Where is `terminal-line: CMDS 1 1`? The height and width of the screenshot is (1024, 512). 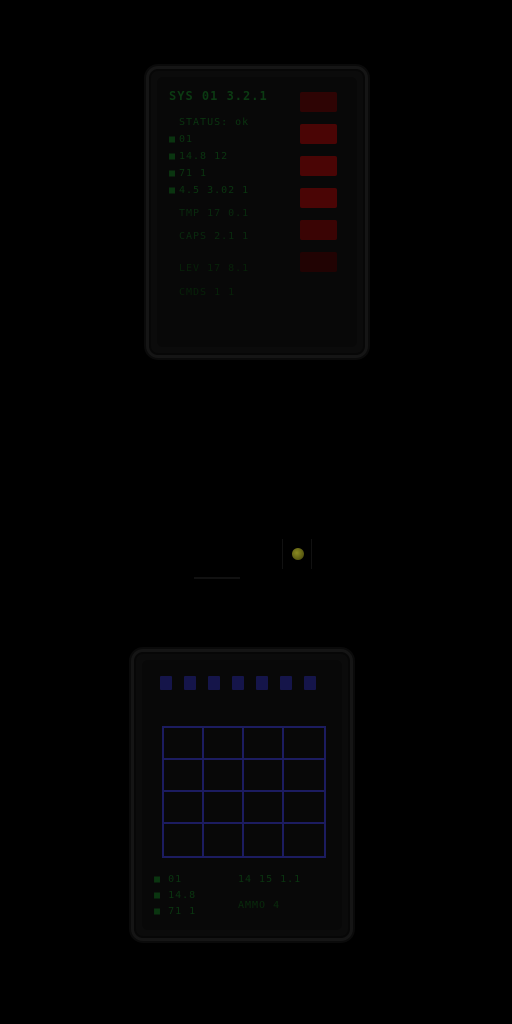 terminal-line: CMDS 1 1 is located at coordinates (207, 292).